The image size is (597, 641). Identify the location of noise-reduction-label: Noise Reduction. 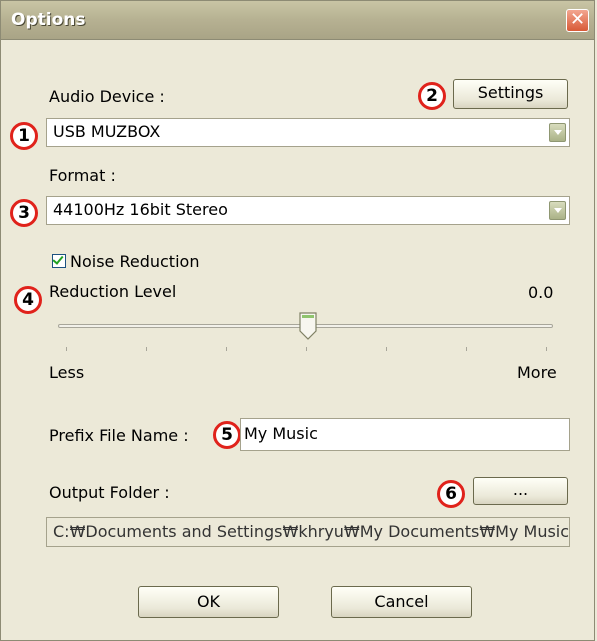
(134, 261).